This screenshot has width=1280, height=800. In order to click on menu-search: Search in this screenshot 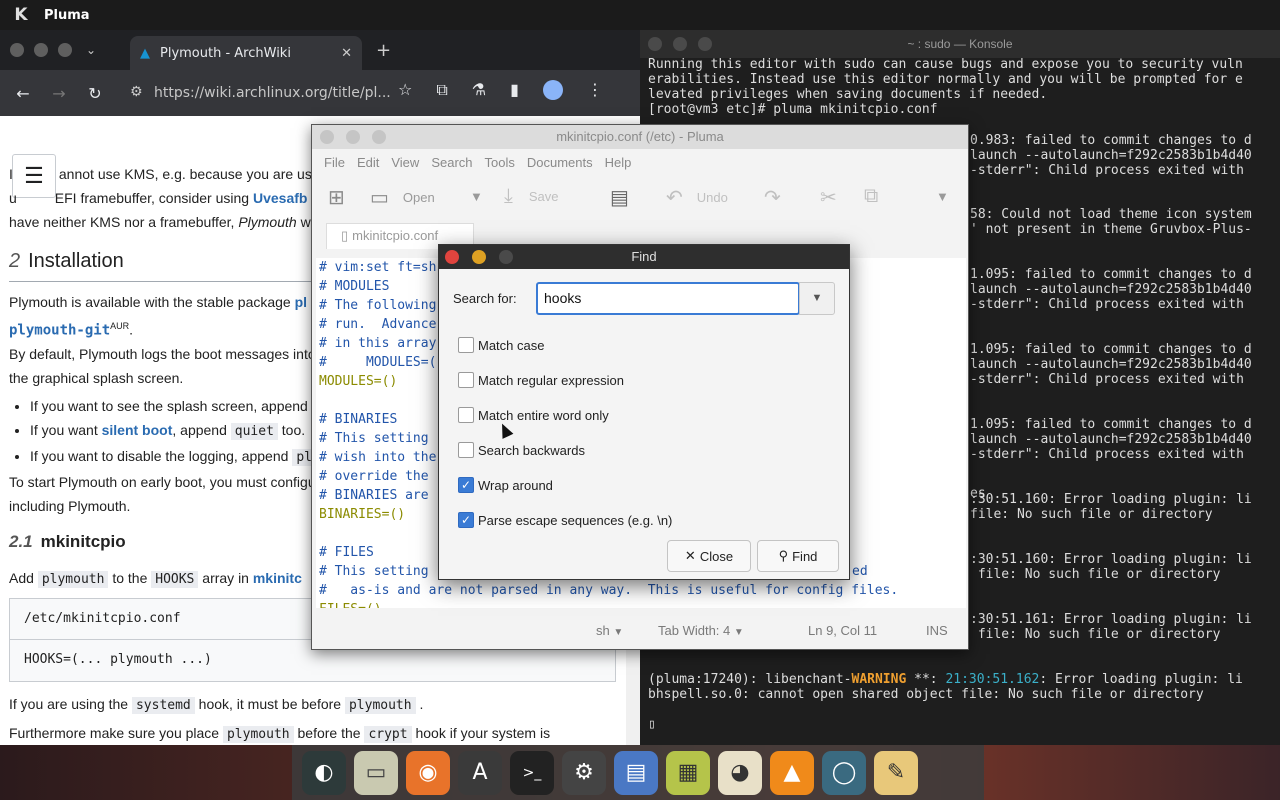, I will do `click(451, 162)`.